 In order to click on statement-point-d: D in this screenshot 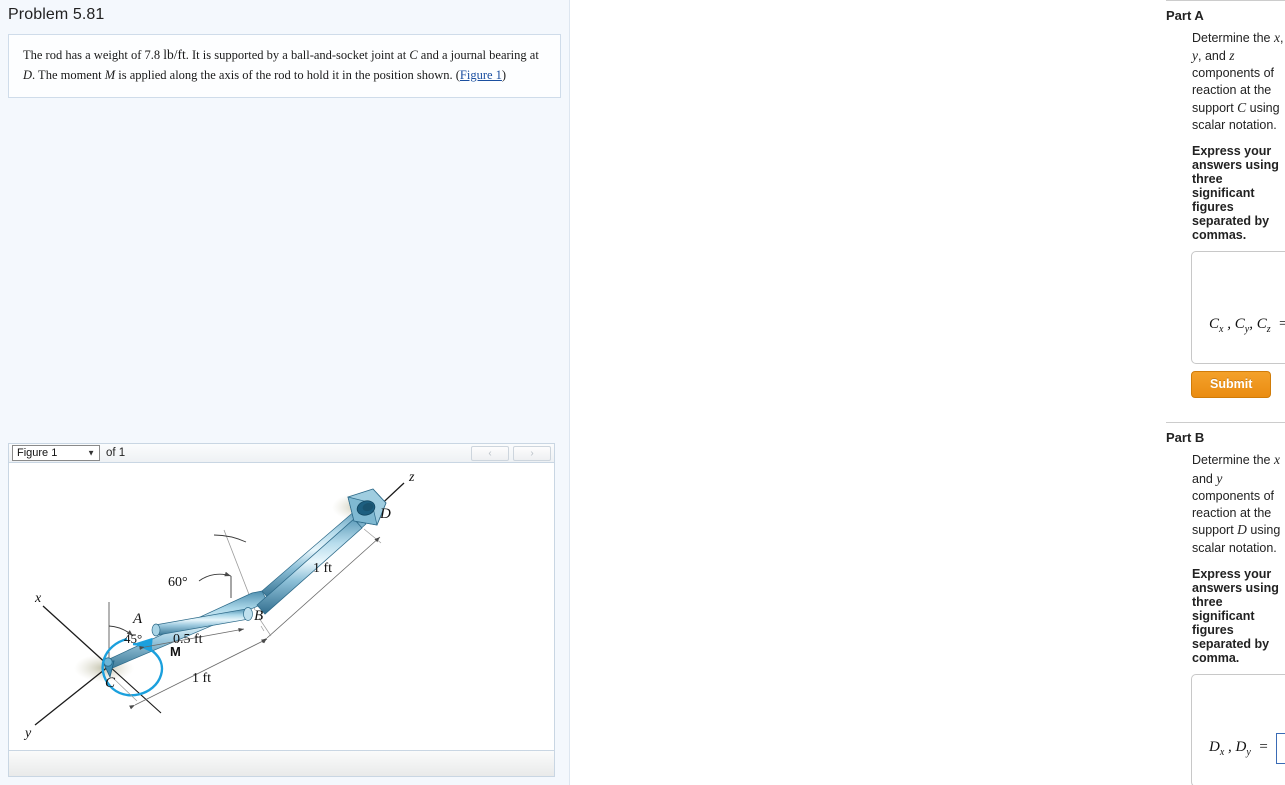, I will do `click(28, 74)`.